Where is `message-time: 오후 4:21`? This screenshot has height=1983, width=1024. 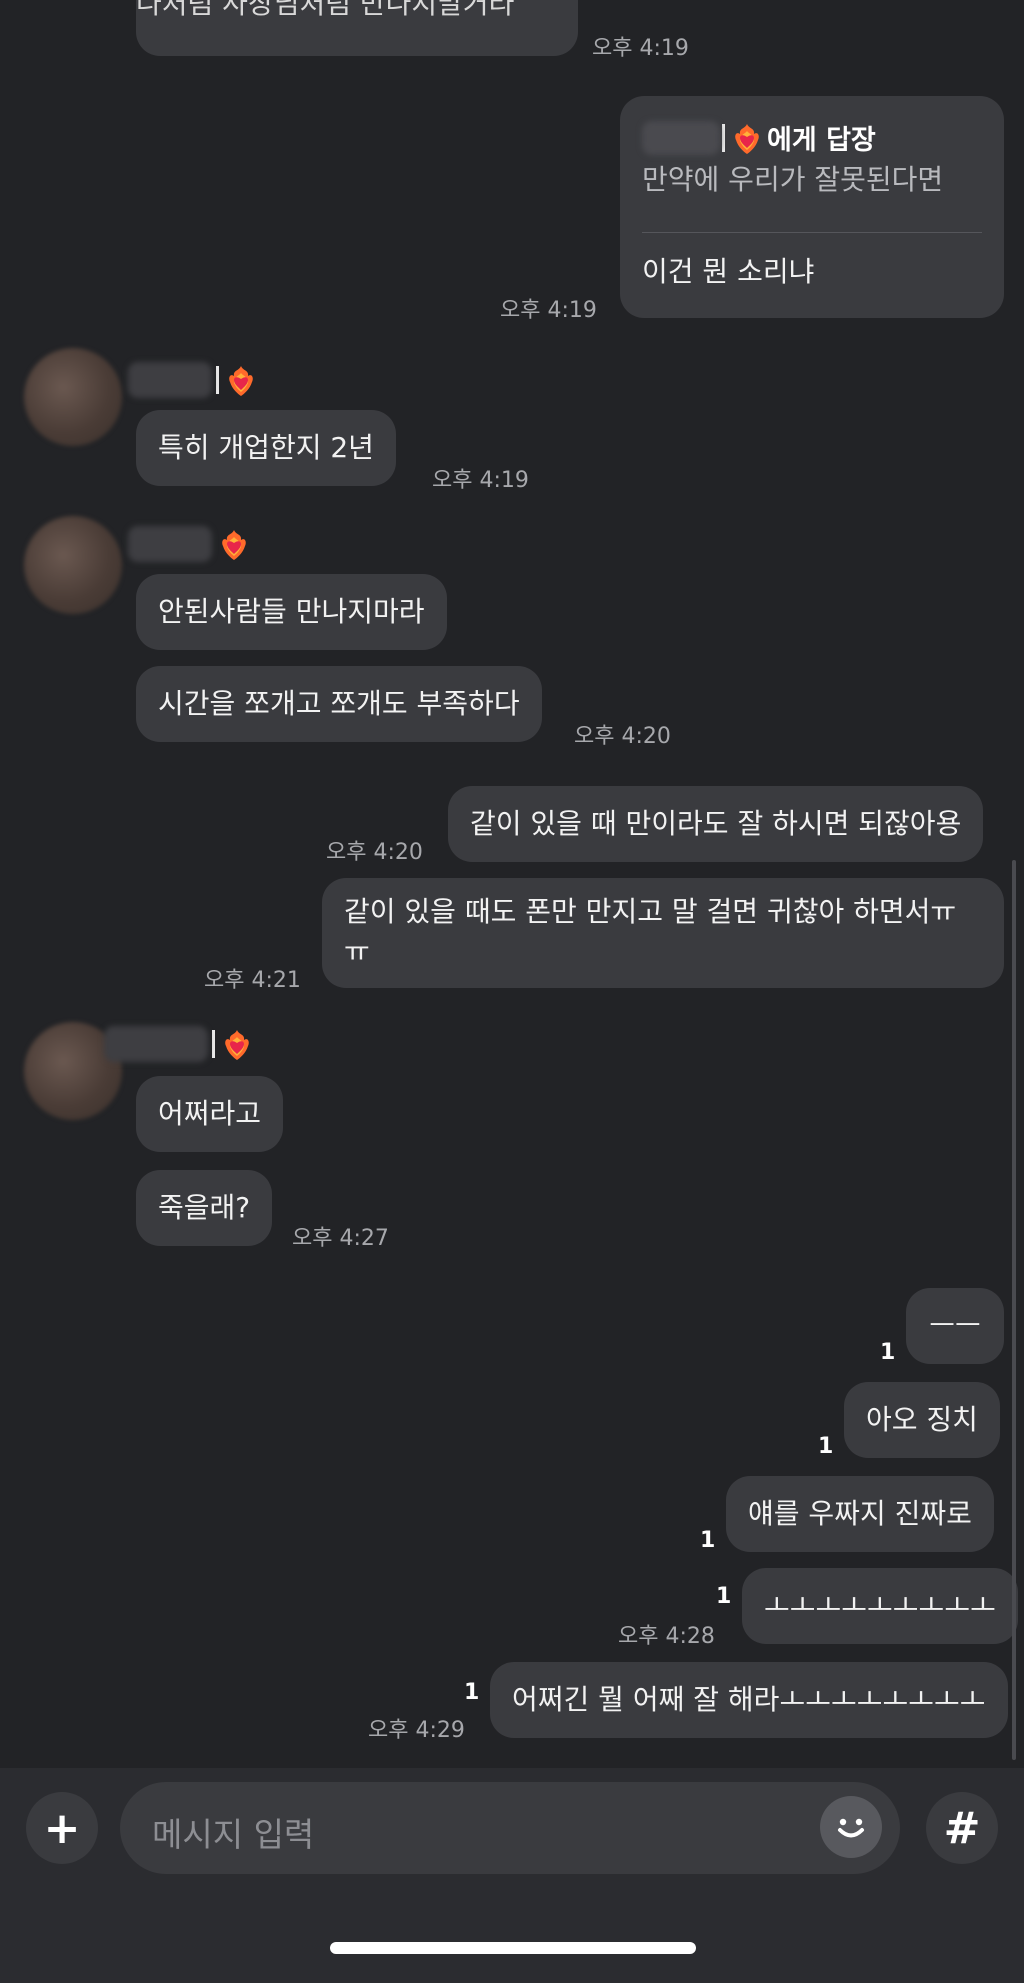
message-time: 오후 4:21 is located at coordinates (252, 980).